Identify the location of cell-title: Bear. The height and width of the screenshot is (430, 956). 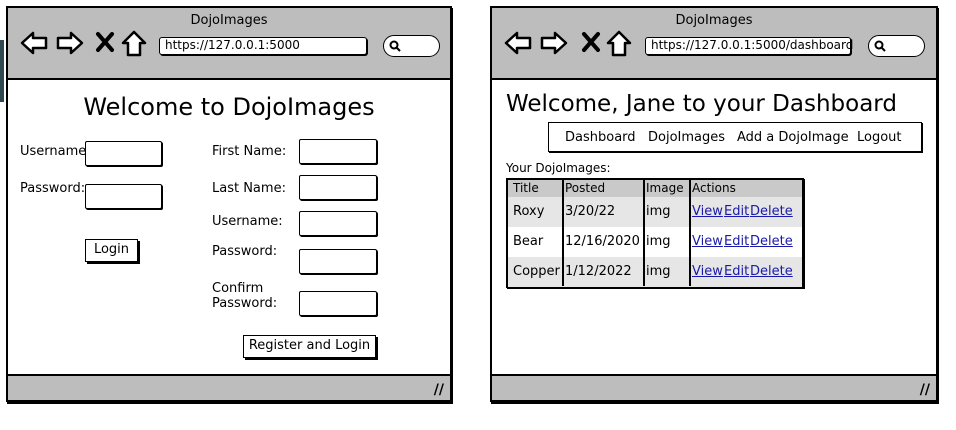
(528, 241).